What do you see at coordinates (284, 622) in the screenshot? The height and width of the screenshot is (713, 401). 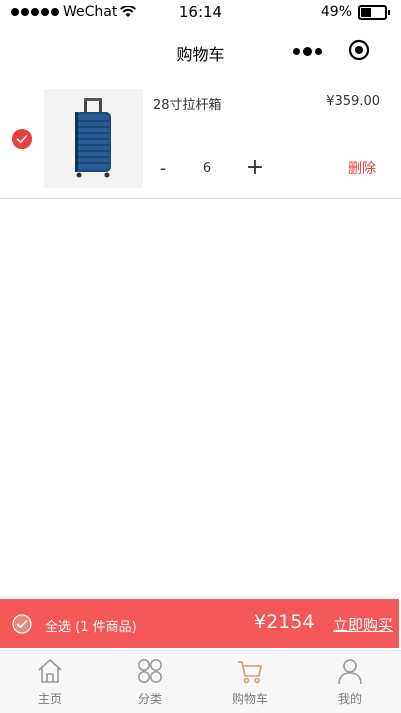 I see `total-price: ¥2154` at bounding box center [284, 622].